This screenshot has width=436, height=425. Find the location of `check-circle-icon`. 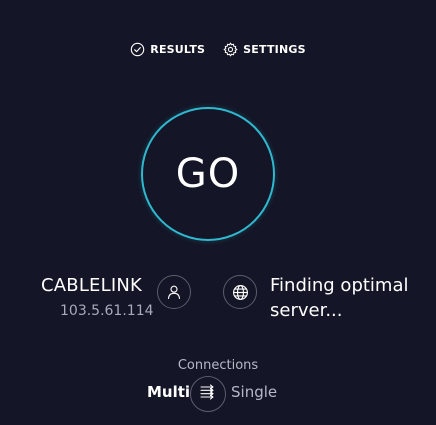

check-circle-icon is located at coordinates (137, 49).